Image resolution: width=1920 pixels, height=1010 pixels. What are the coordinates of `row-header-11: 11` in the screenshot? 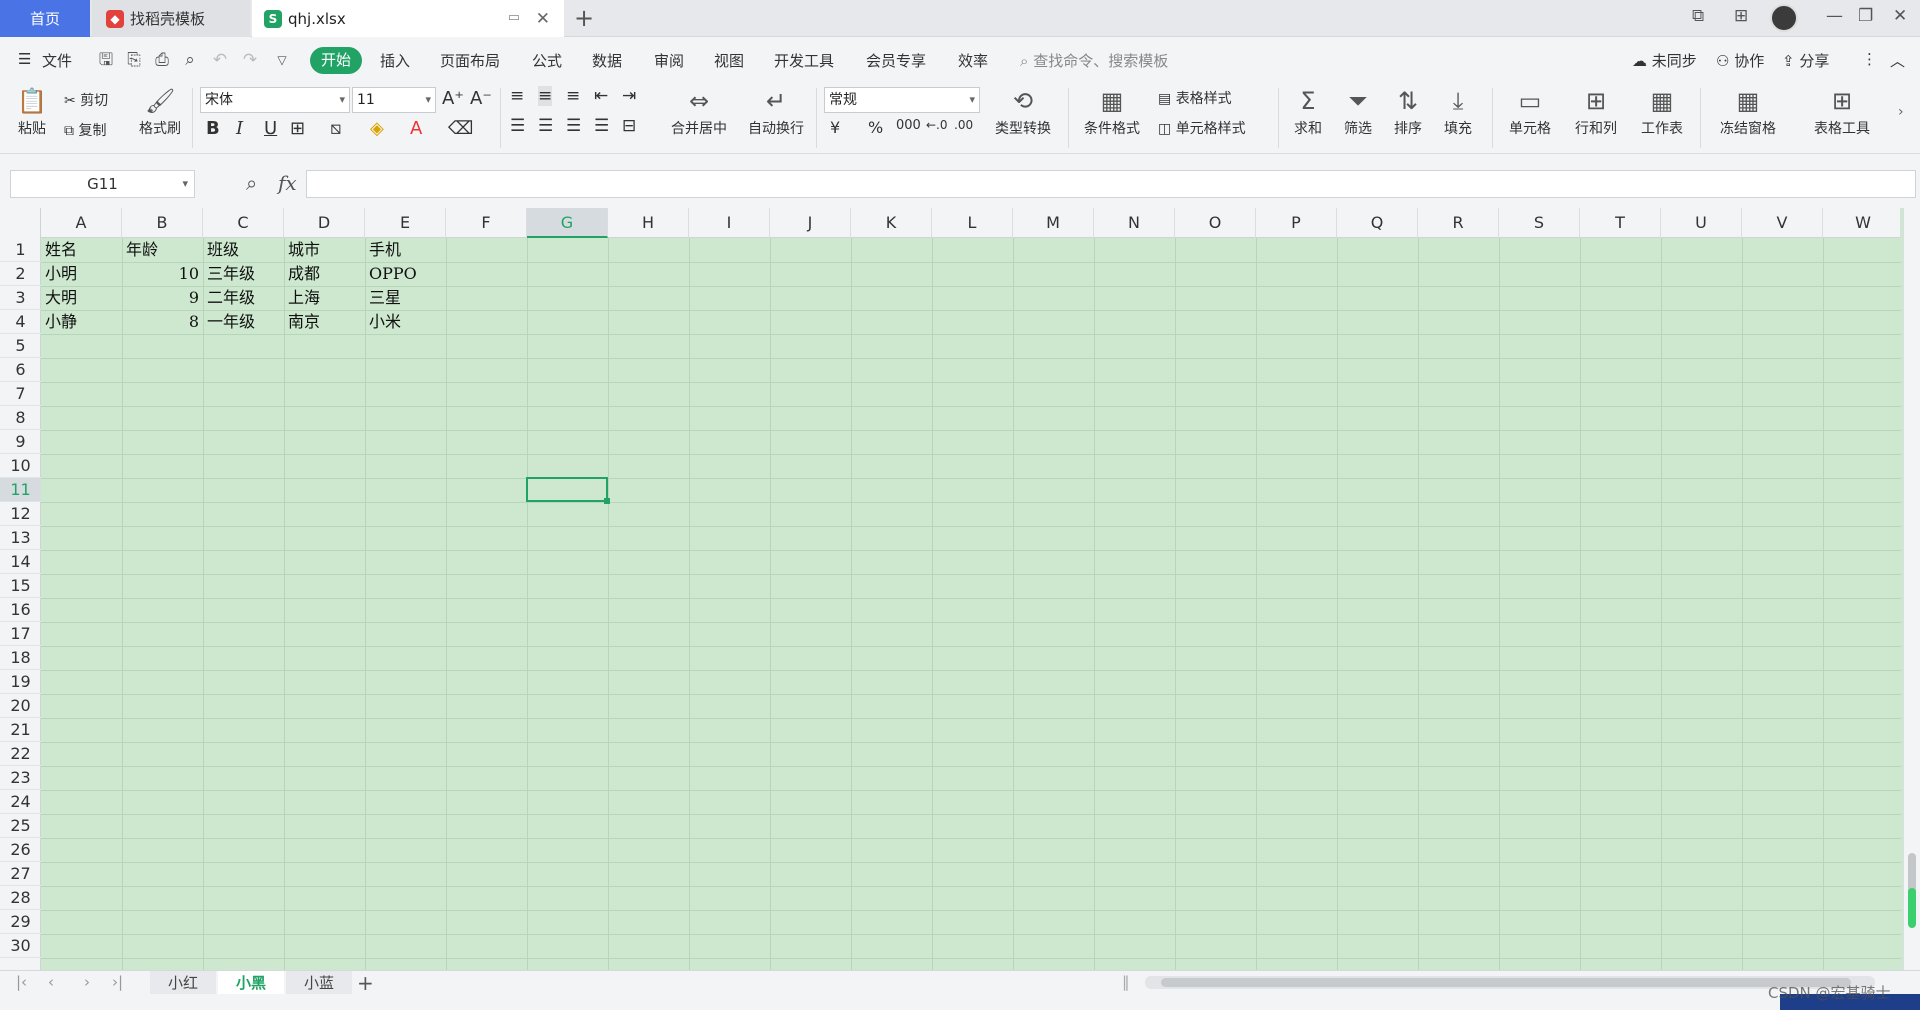 It's located at (20, 490).